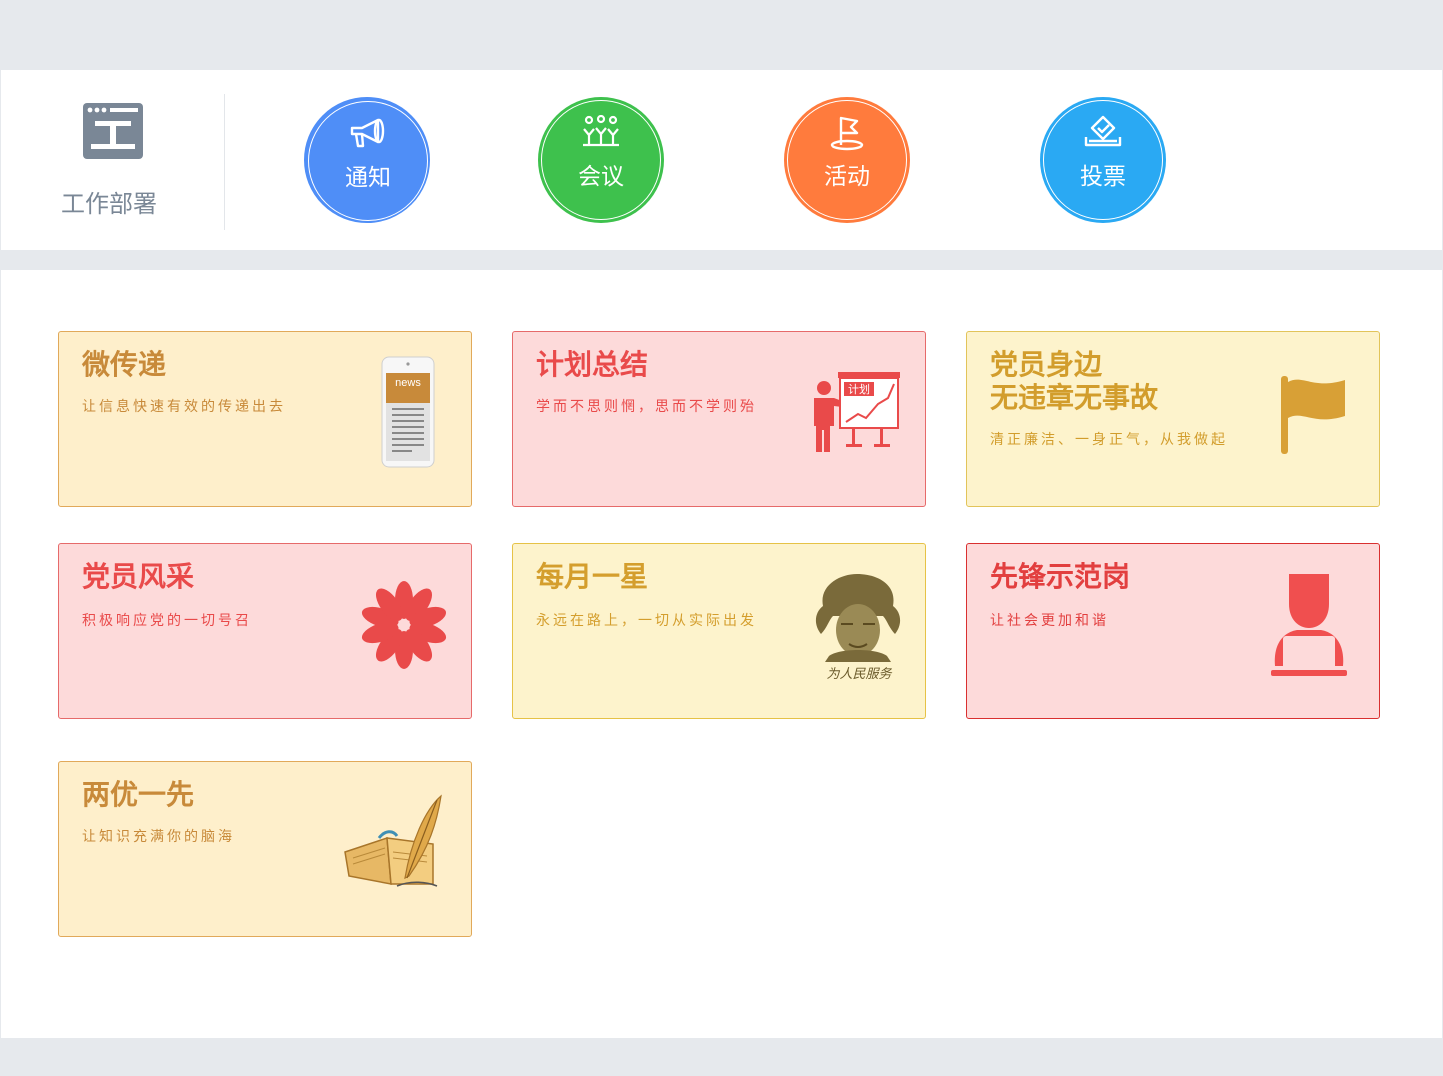  I want to click on top-band, so click(721, 35).